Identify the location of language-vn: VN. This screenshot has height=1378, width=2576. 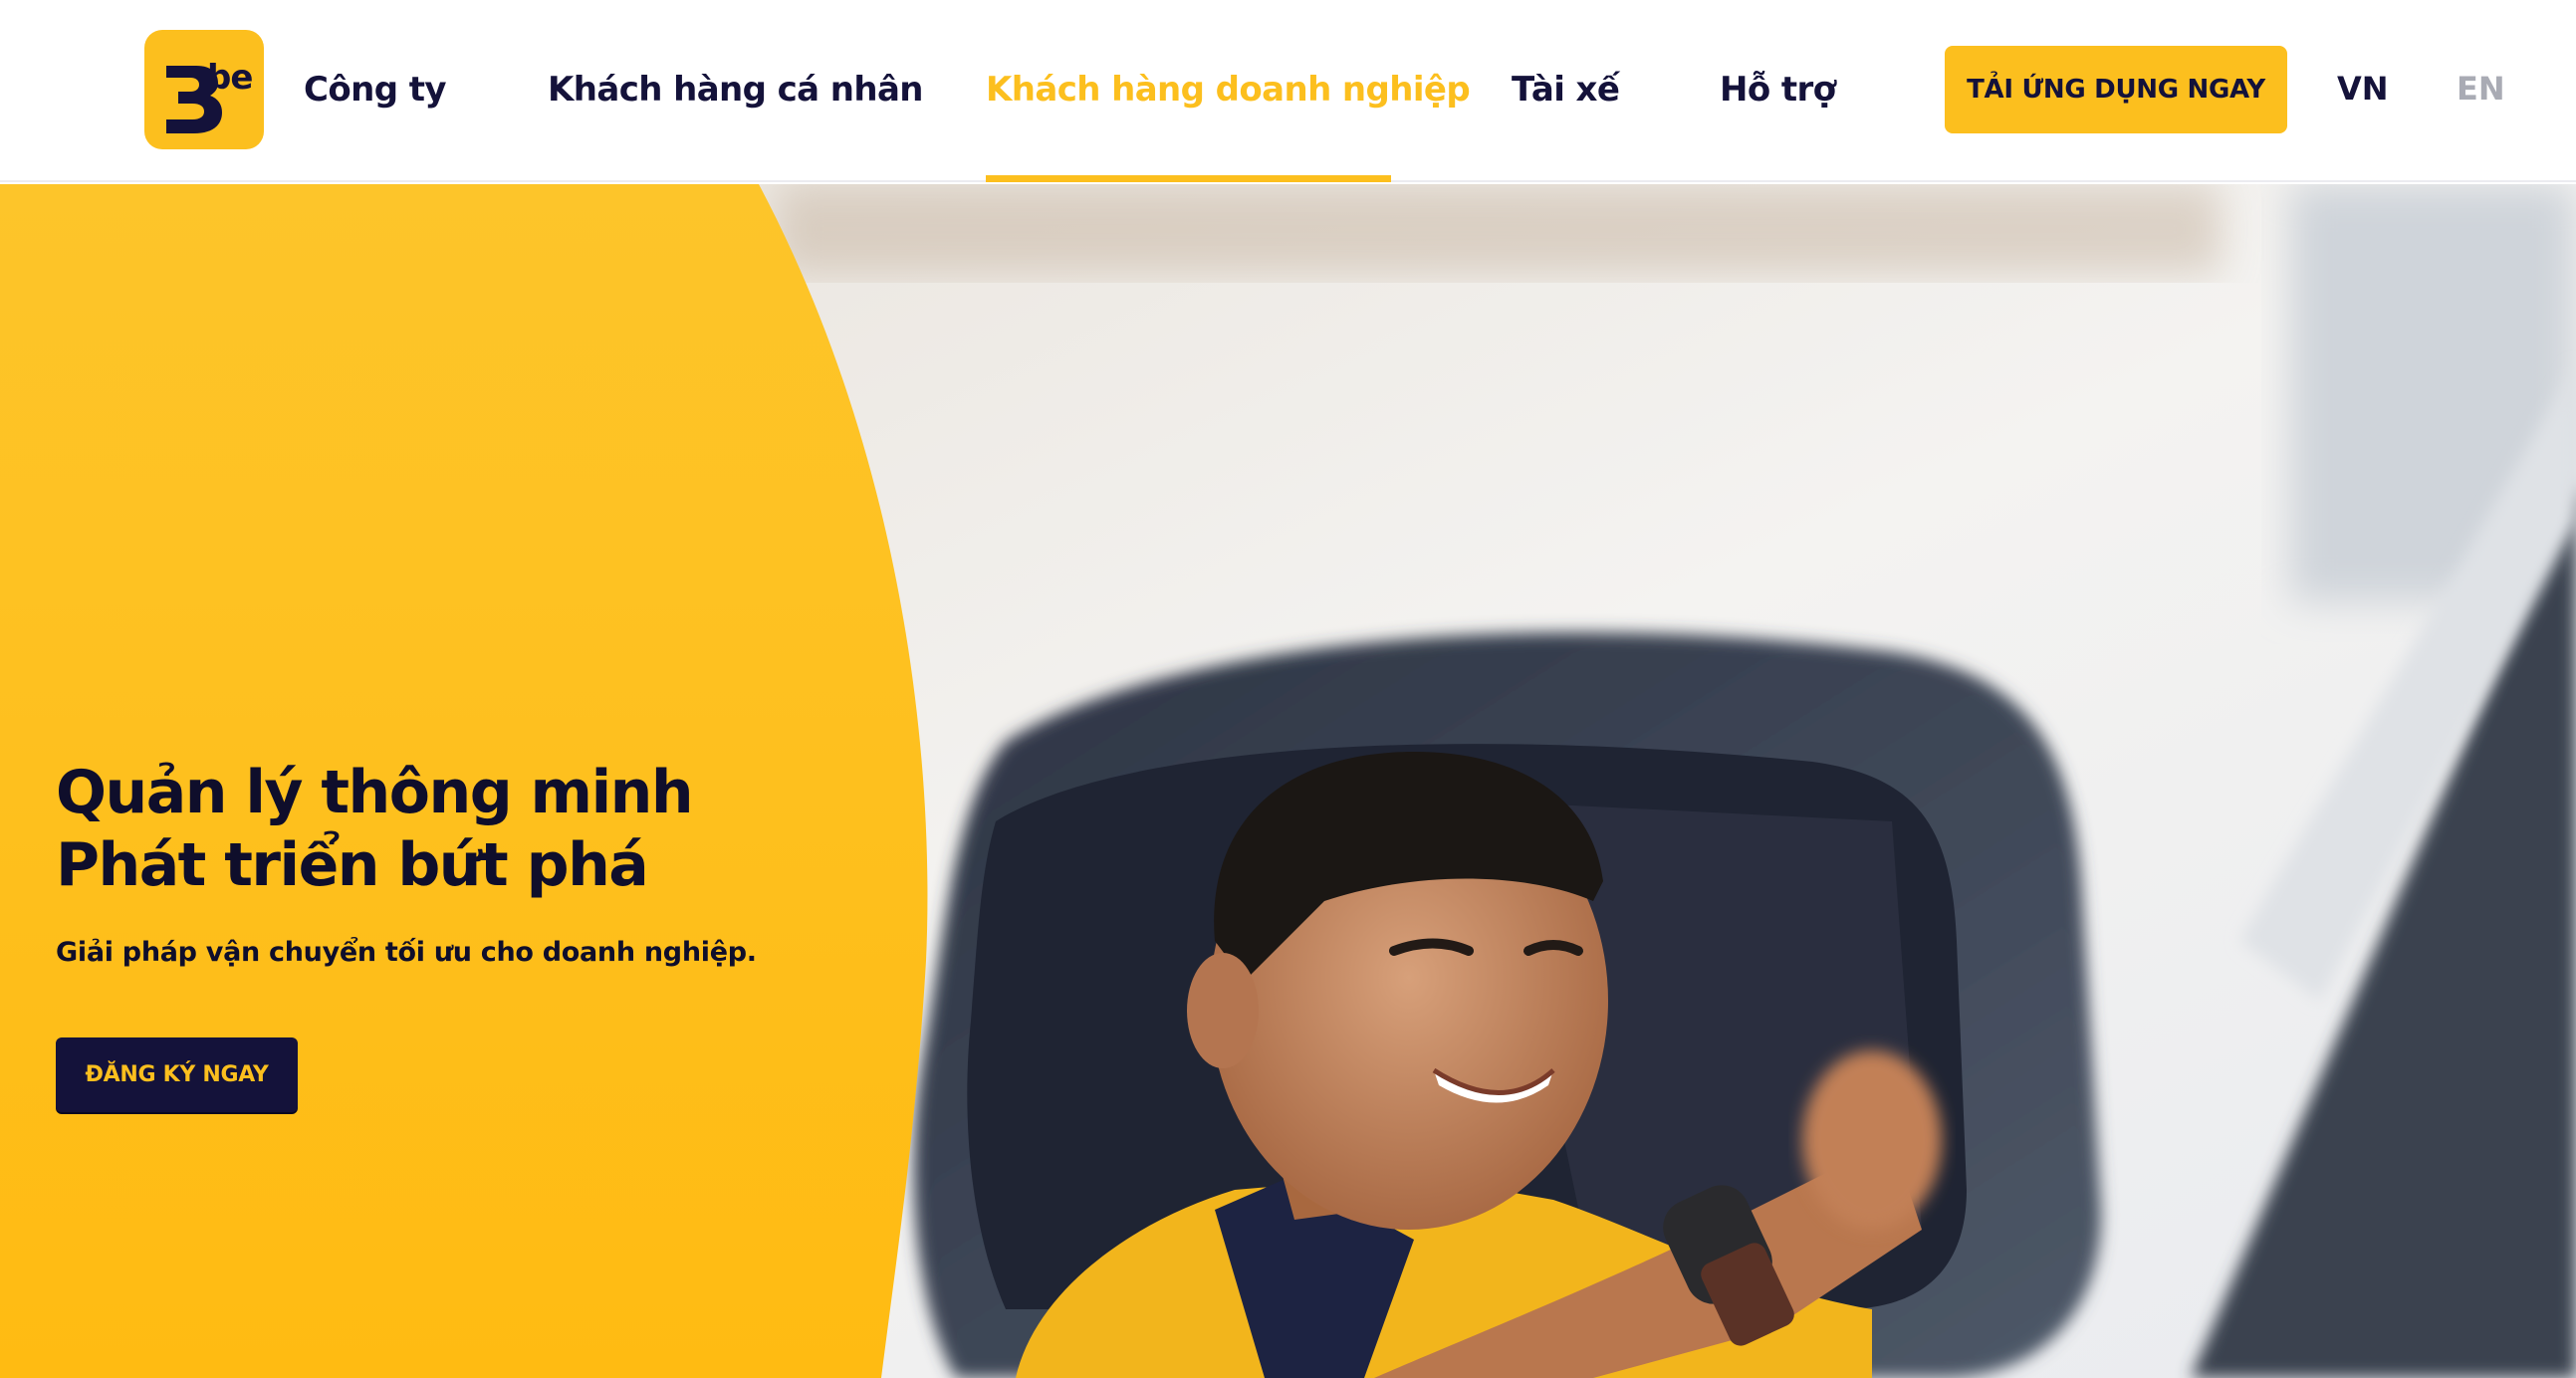
(2363, 89).